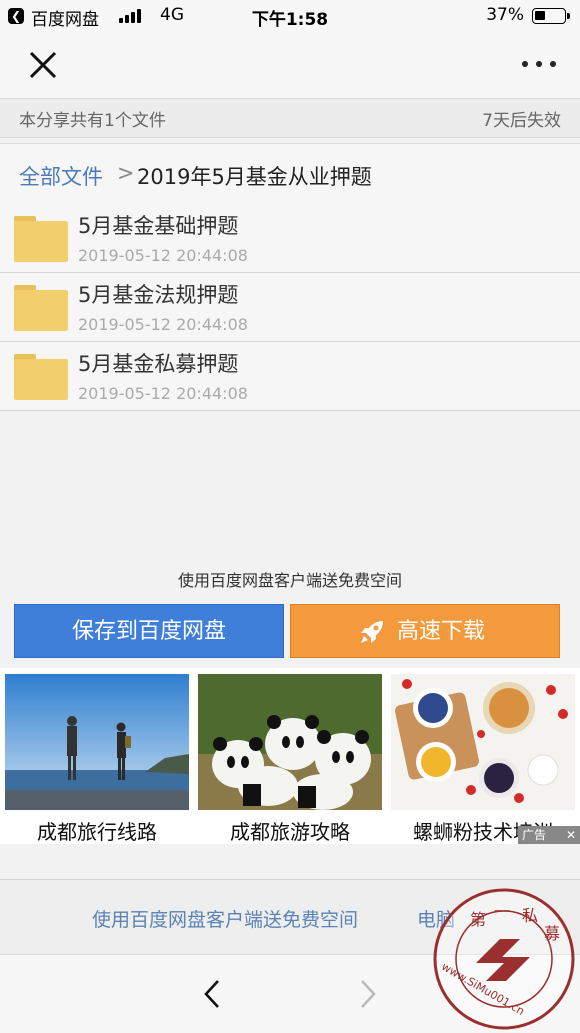  I want to click on ad-item: 成都旅行线路, so click(97, 759).